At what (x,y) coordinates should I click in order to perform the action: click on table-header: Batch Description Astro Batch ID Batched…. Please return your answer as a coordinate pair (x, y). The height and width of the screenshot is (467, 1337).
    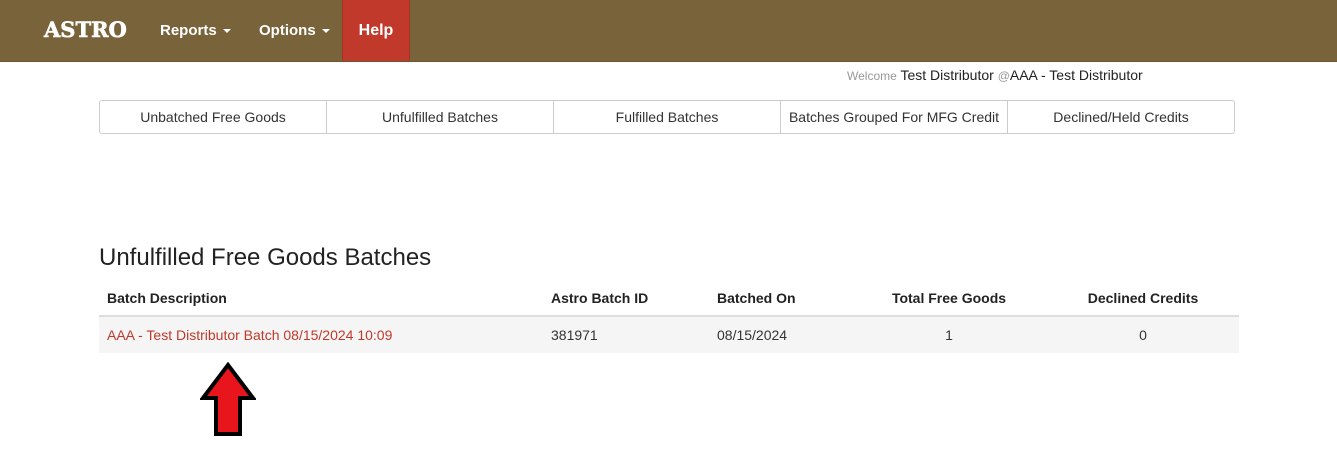
    Looking at the image, I should click on (669, 298).